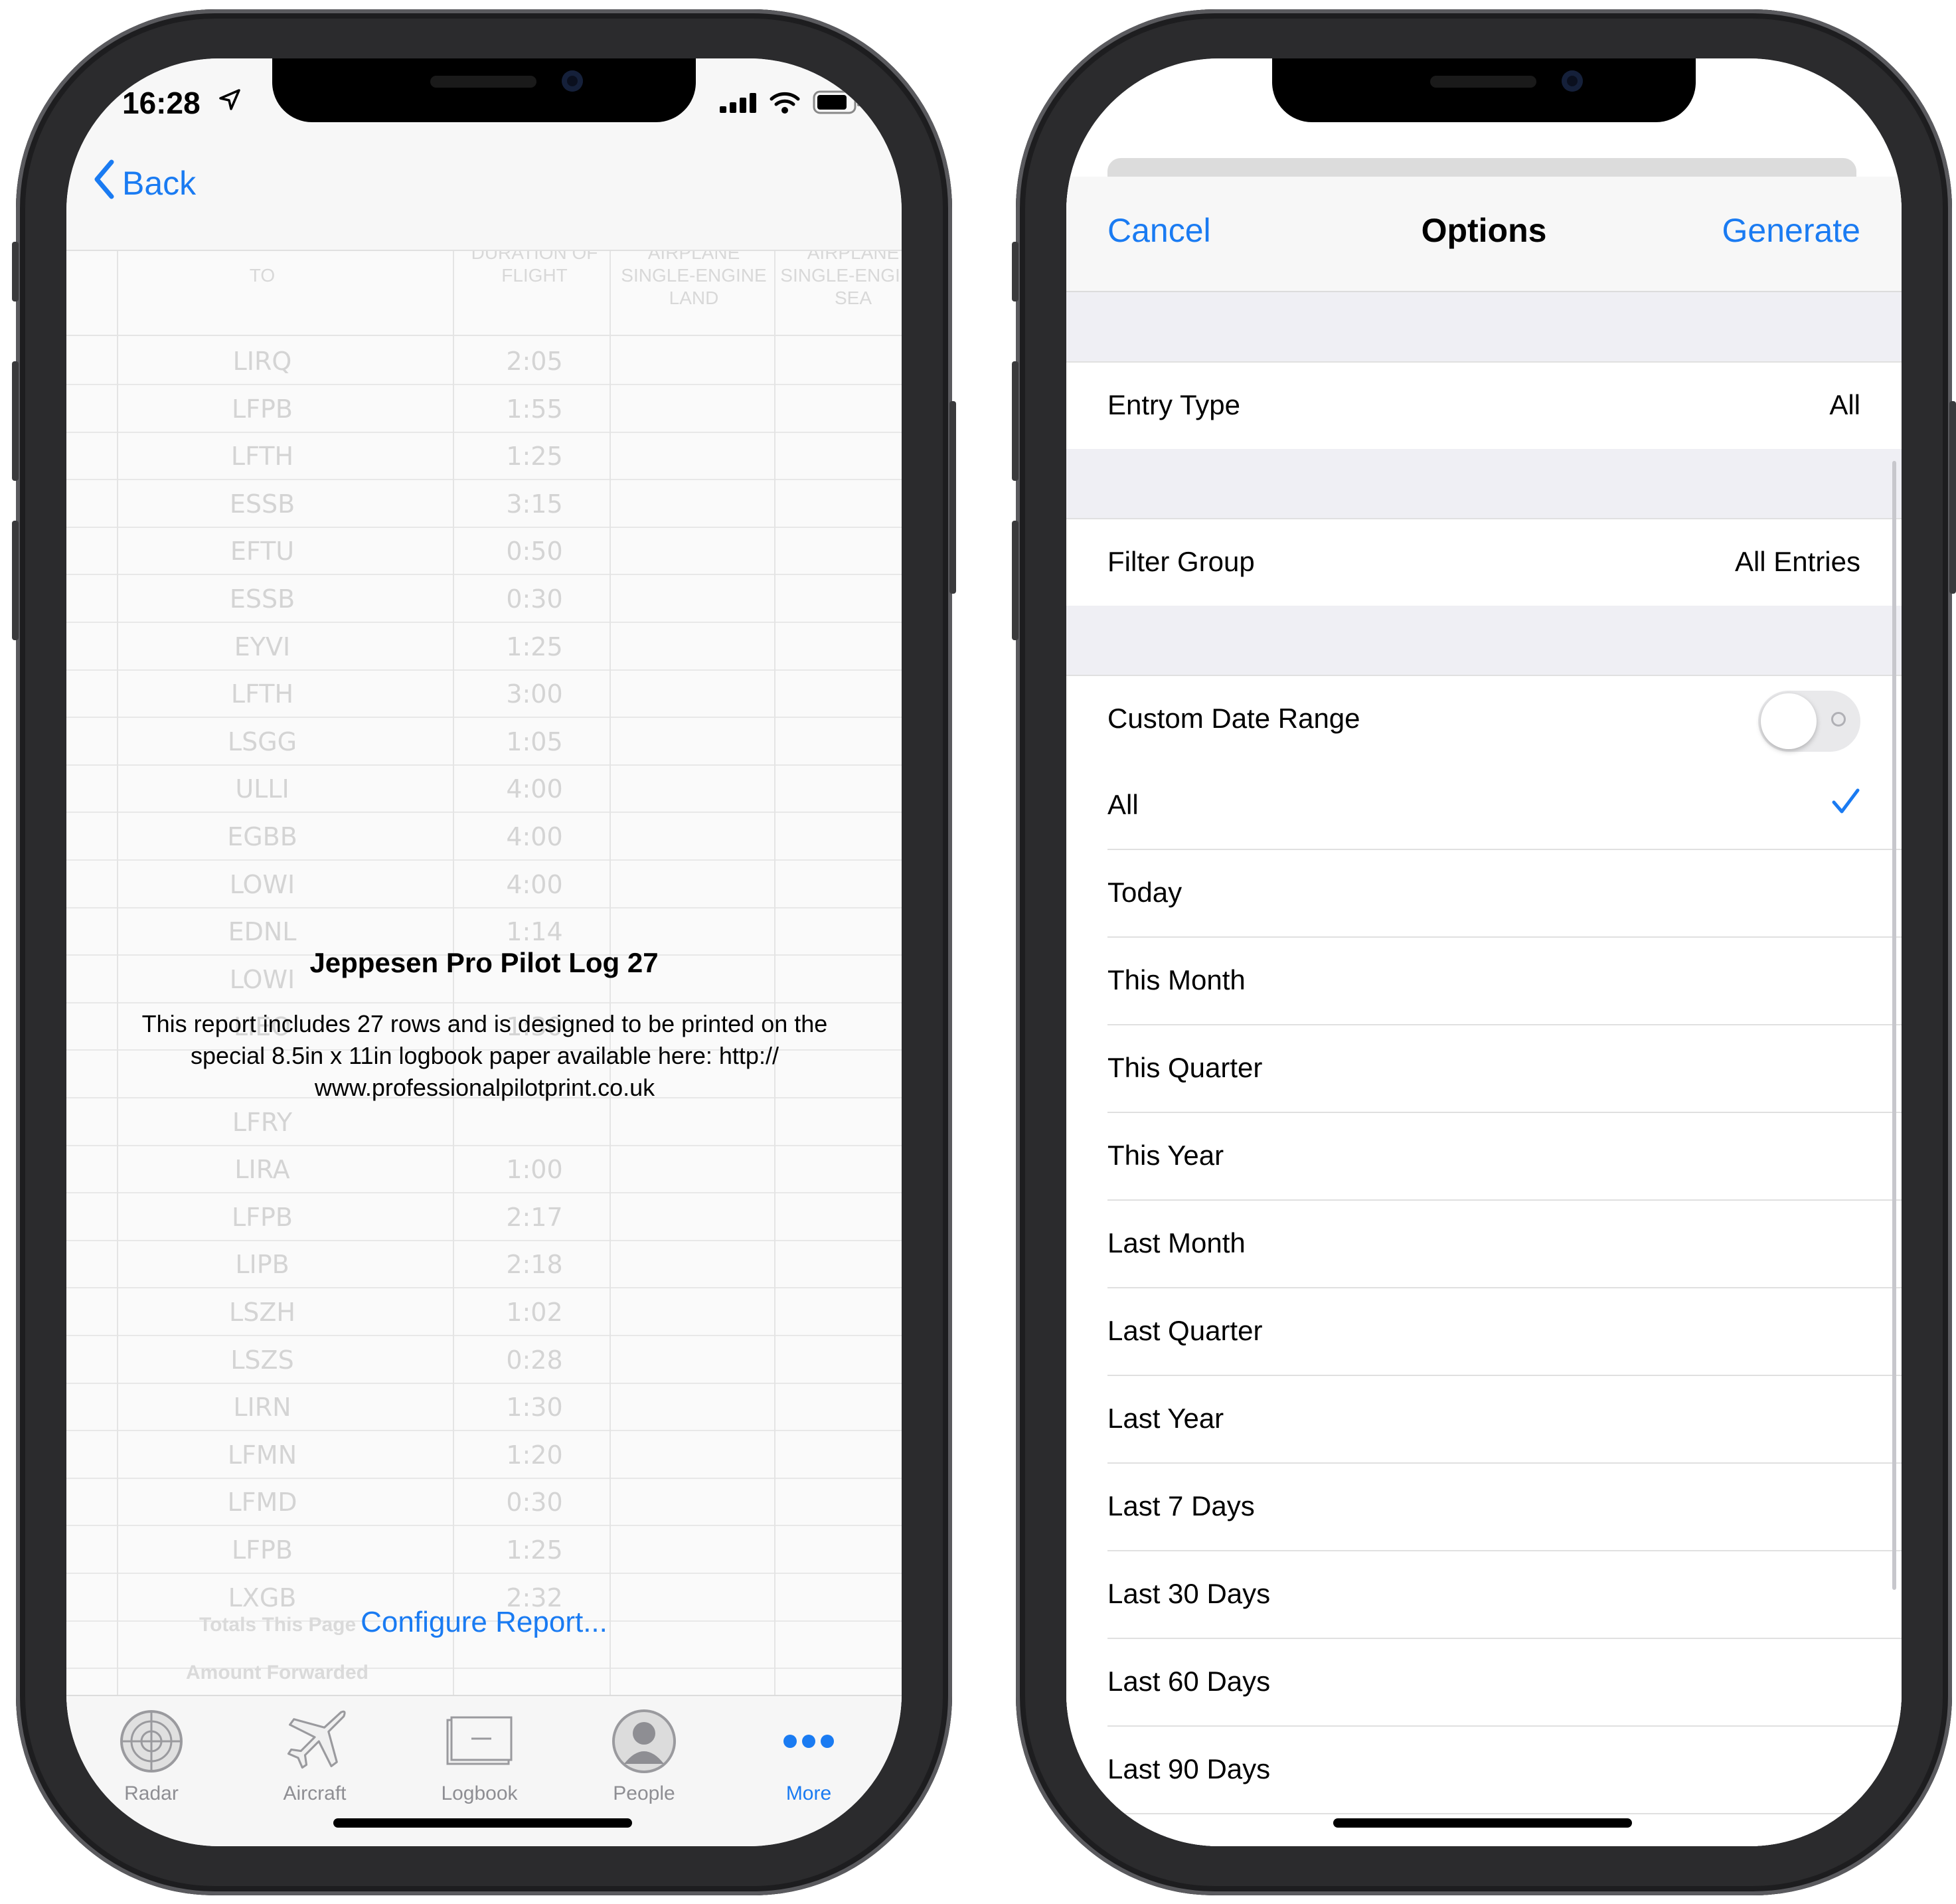  Describe the element at coordinates (1189, 1681) in the screenshot. I see `date-option-label: Last 60 Days` at that location.